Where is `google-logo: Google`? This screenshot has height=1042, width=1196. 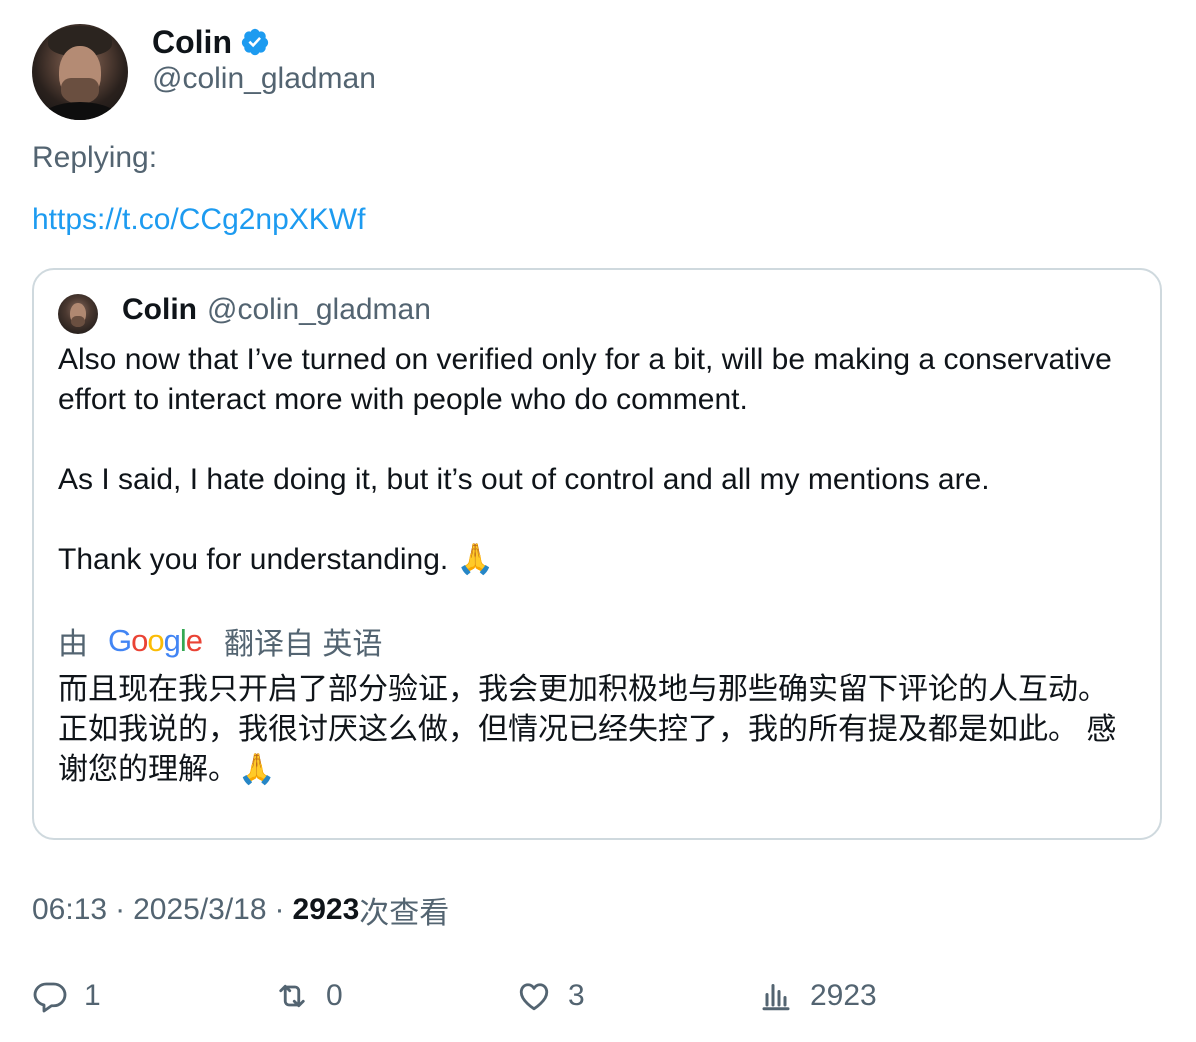
google-logo: Google is located at coordinates (155, 640).